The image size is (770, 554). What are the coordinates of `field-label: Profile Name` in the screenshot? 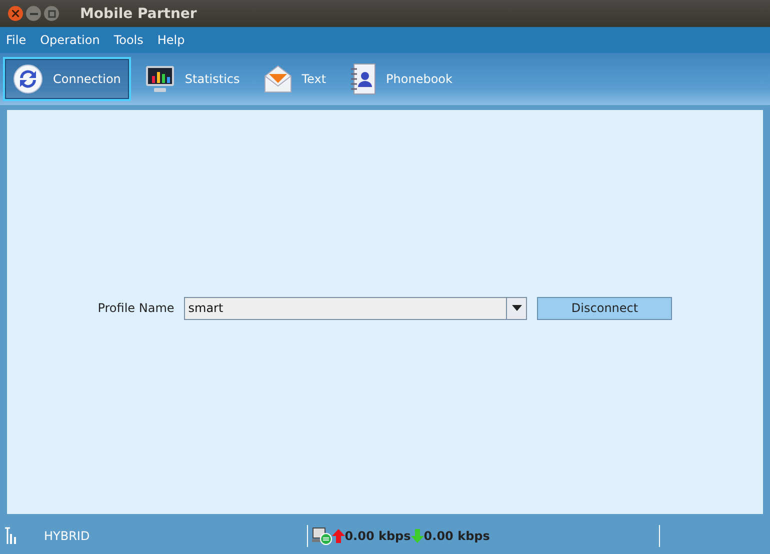 It's located at (136, 308).